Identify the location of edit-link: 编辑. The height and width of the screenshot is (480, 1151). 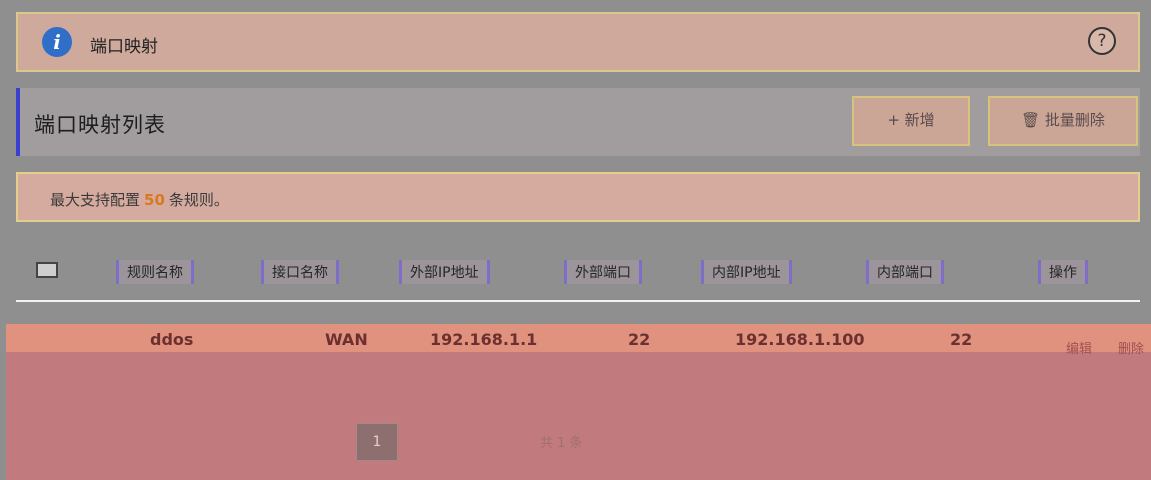
(1079, 347).